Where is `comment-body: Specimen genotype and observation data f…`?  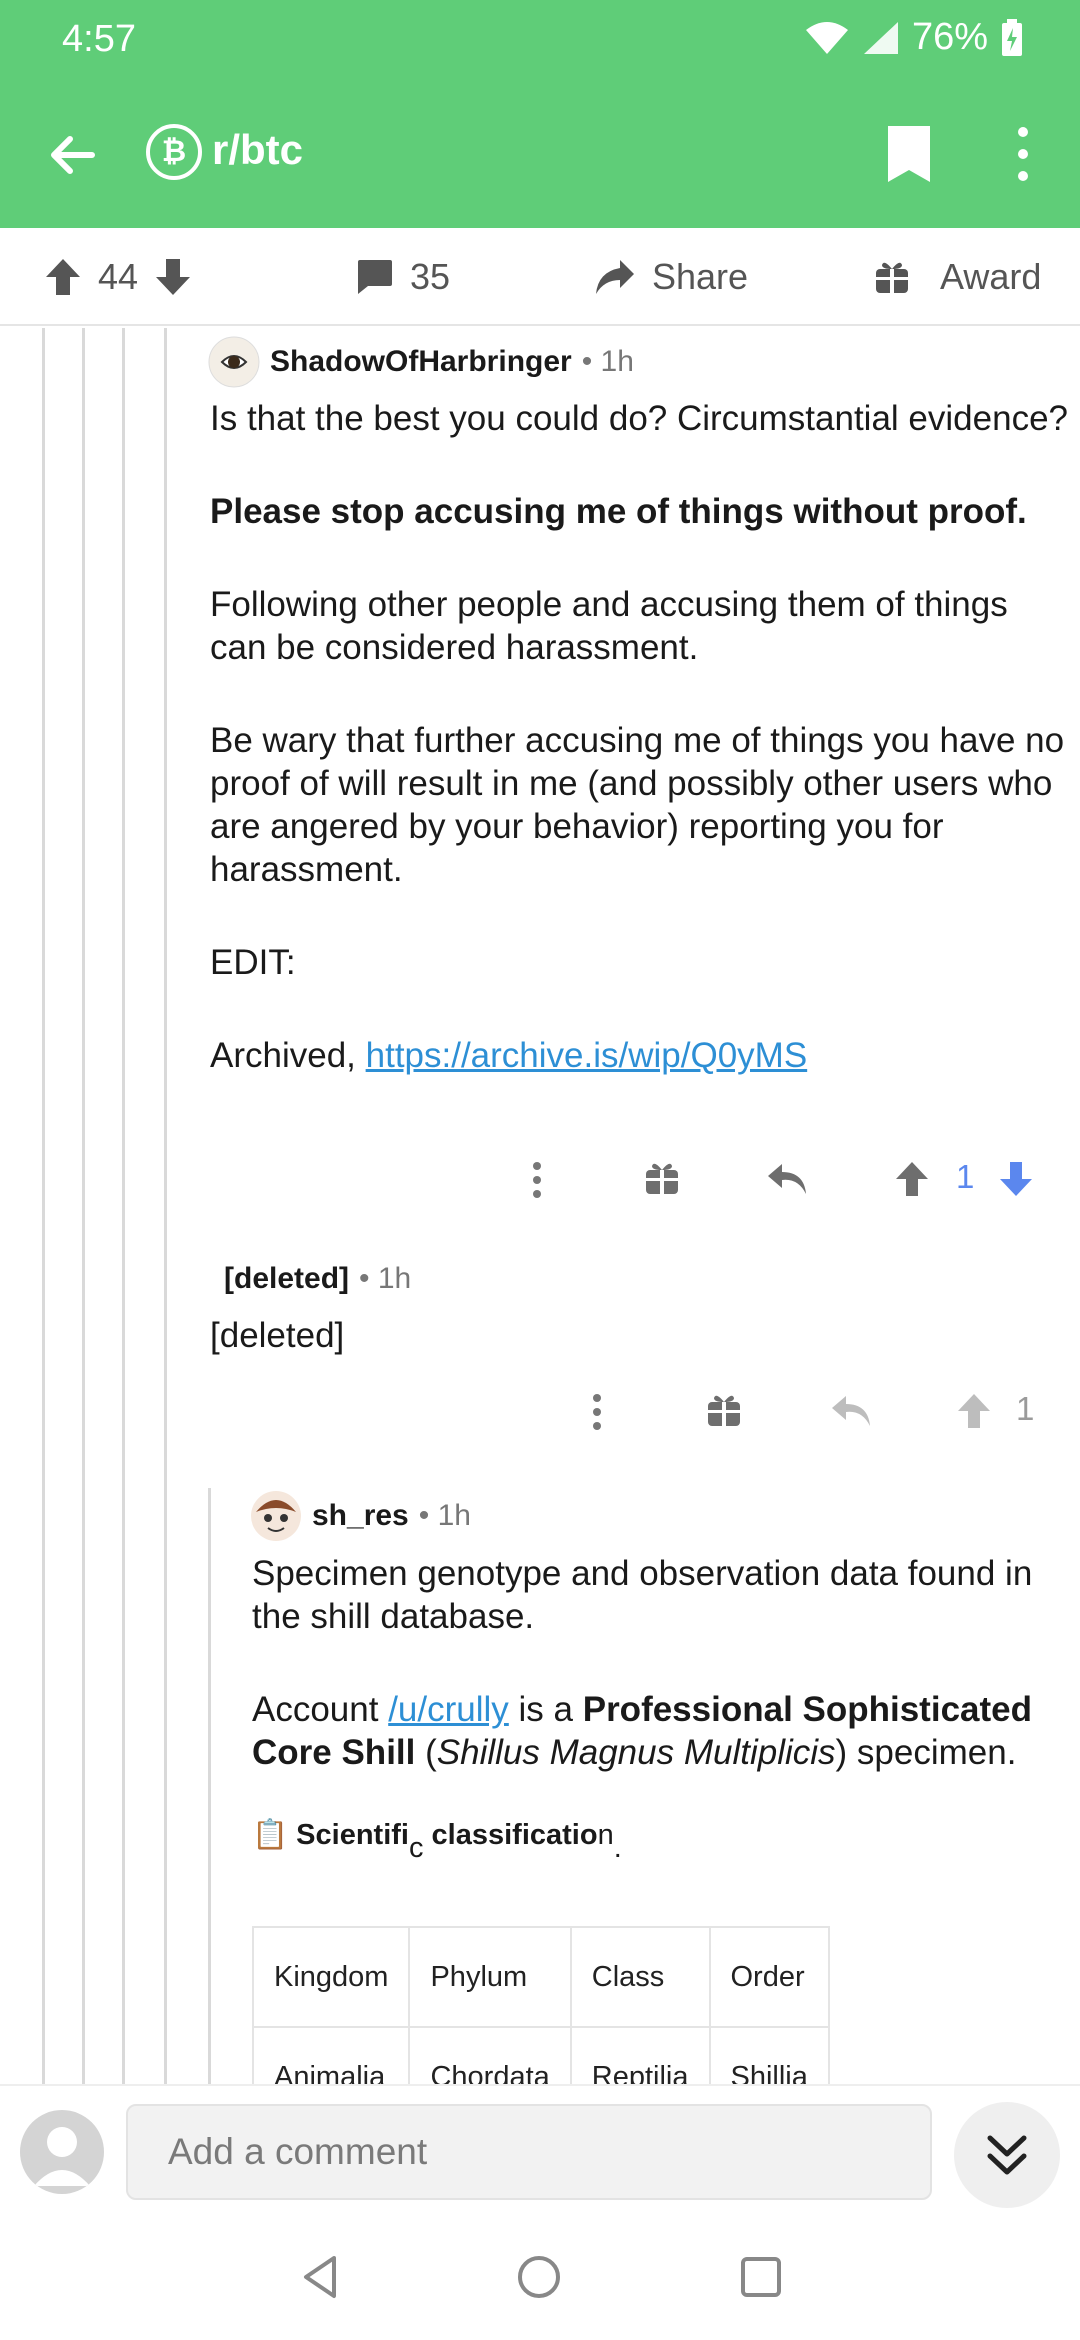
comment-body: Specimen genotype and observation data f… is located at coordinates (662, 1688).